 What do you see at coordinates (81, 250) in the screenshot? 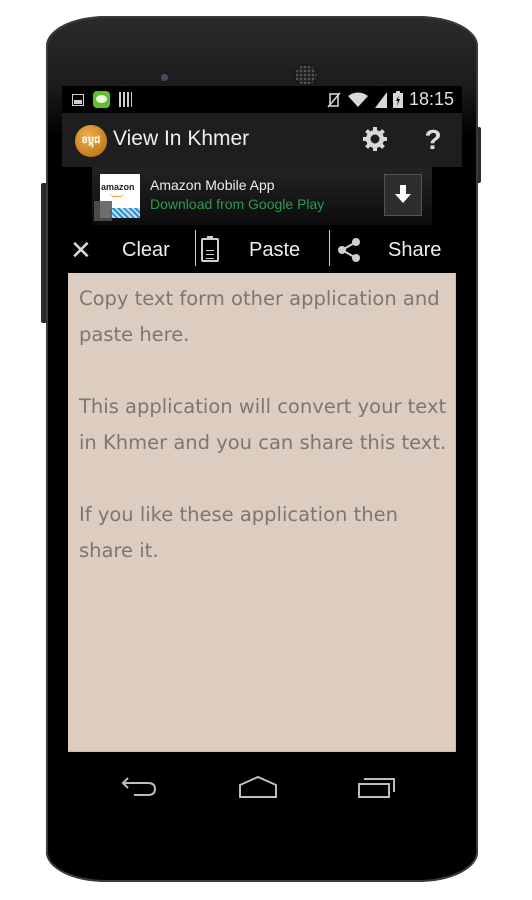
I see `close-icon: ✕` at bounding box center [81, 250].